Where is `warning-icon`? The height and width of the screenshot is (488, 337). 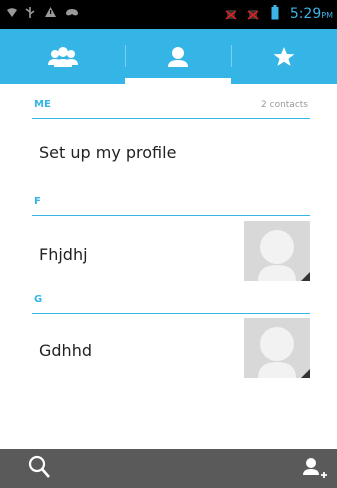 warning-icon is located at coordinates (50, 12).